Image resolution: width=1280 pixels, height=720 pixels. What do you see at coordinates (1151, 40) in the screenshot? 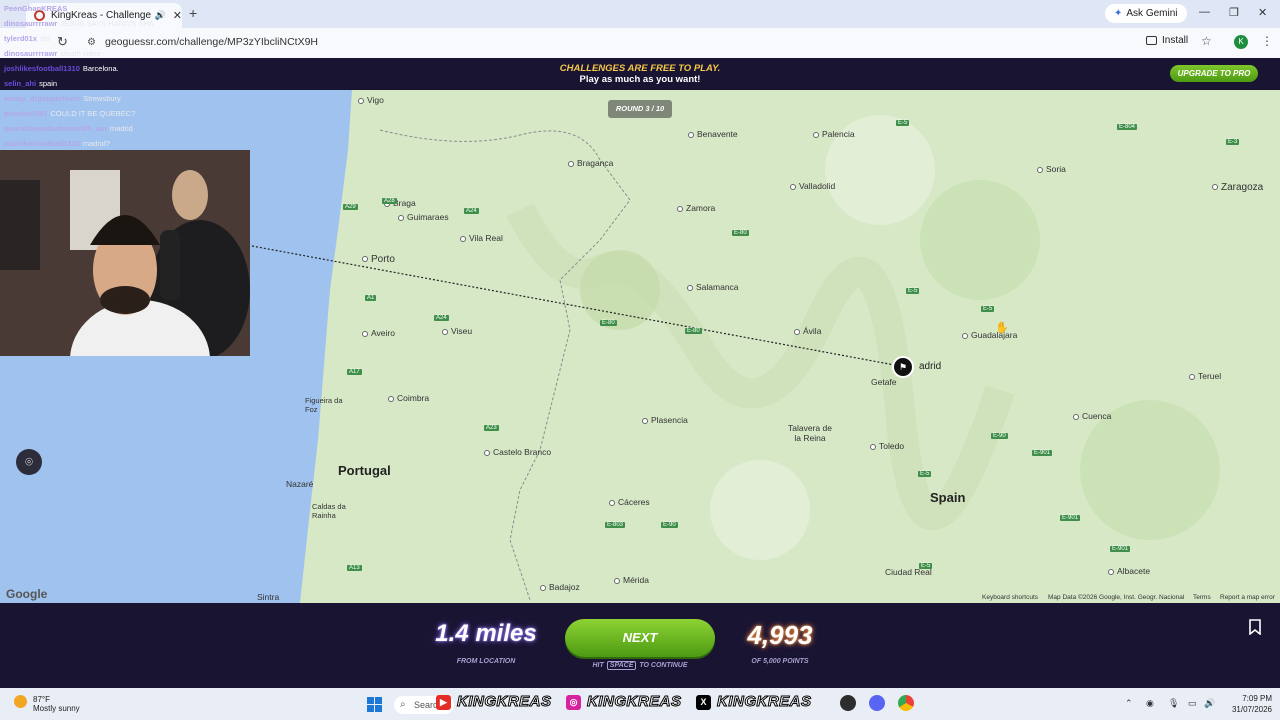
I see `install-icon` at bounding box center [1151, 40].